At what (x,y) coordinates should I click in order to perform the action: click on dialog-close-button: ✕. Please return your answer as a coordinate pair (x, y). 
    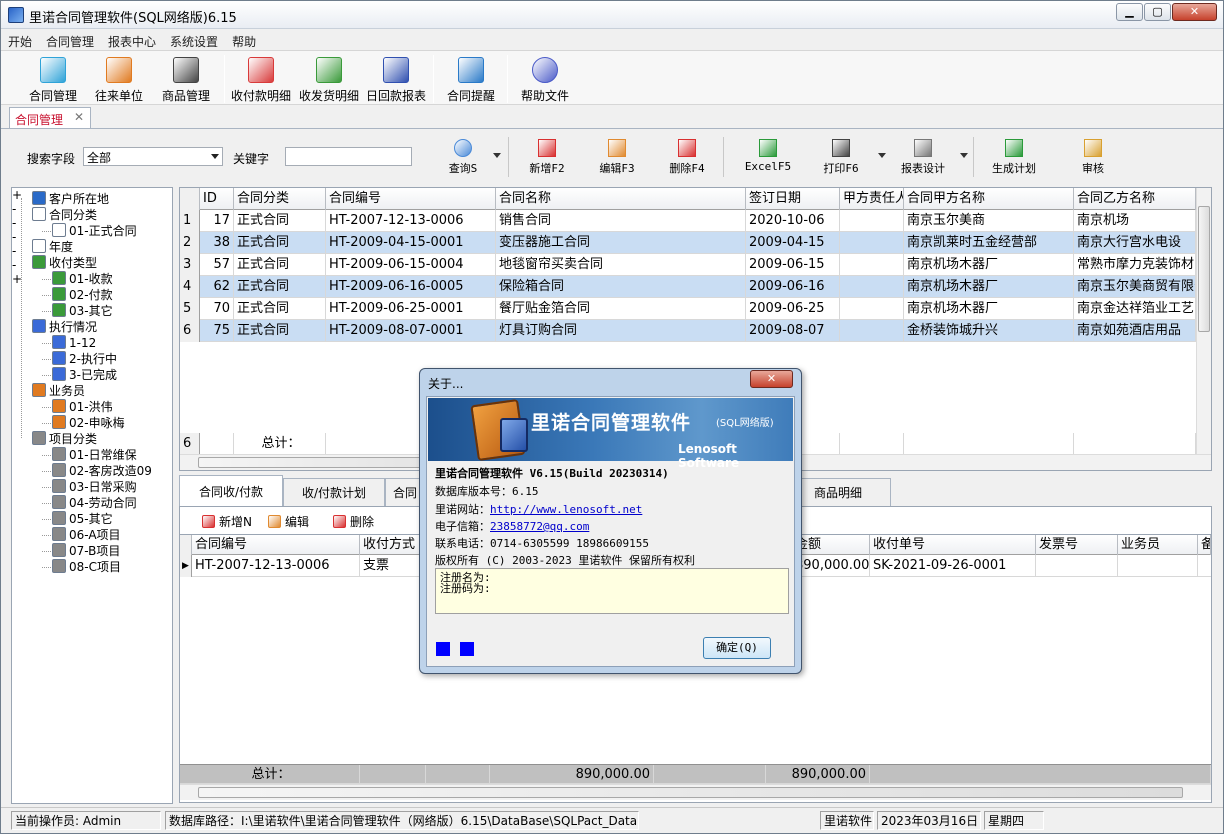
    Looking at the image, I should click on (771, 379).